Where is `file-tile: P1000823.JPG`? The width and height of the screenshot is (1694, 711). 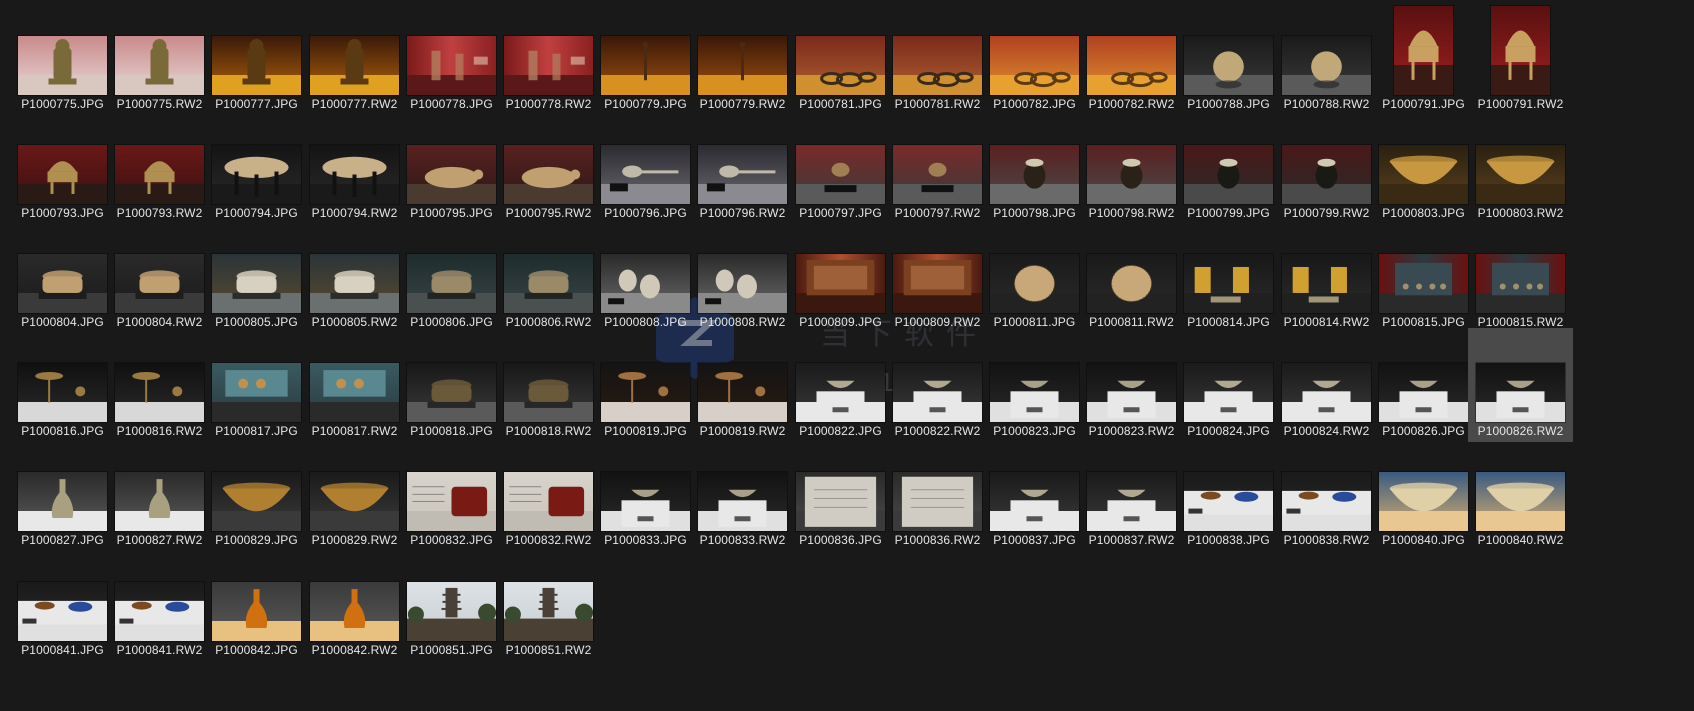 file-tile: P1000823.JPG is located at coordinates (1034, 385).